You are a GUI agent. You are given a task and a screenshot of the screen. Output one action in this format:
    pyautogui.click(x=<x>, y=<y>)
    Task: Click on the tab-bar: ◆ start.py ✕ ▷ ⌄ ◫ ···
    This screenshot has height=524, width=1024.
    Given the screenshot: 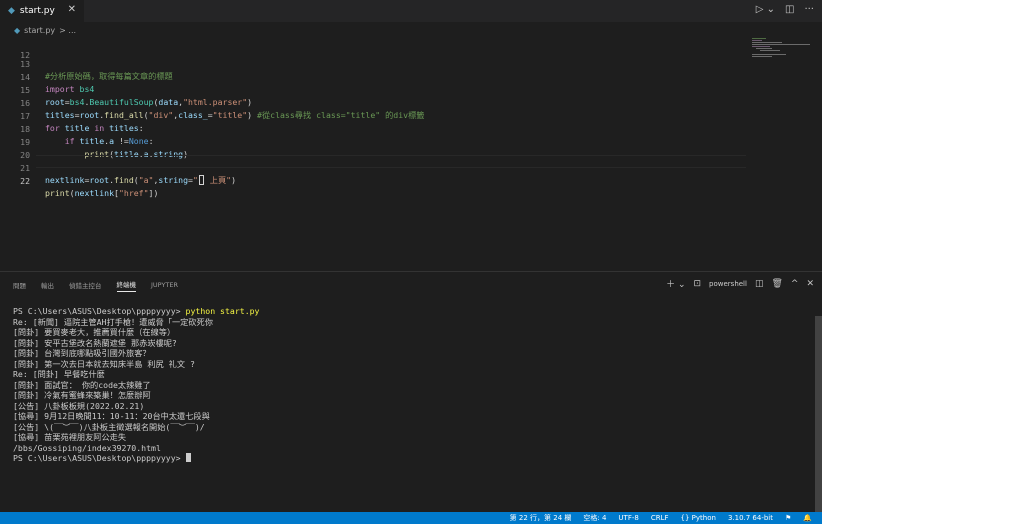 What is the action you would take?
    pyautogui.click(x=411, y=11)
    